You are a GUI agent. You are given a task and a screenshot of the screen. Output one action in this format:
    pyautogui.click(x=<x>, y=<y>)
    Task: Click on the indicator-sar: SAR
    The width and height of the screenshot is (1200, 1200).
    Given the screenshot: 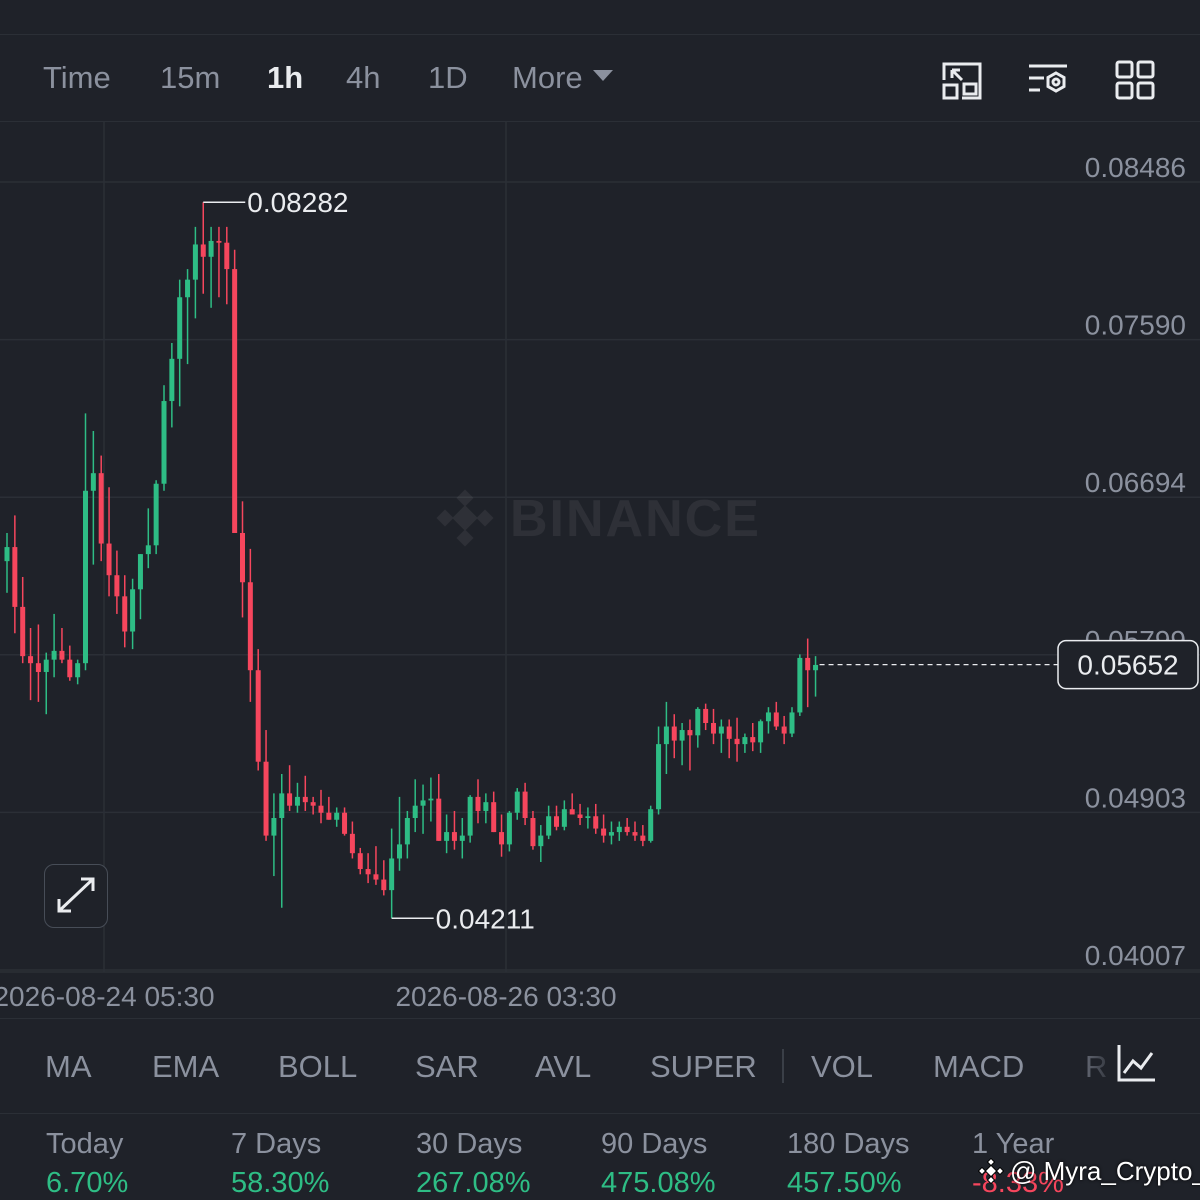 What is the action you would take?
    pyautogui.click(x=447, y=1067)
    